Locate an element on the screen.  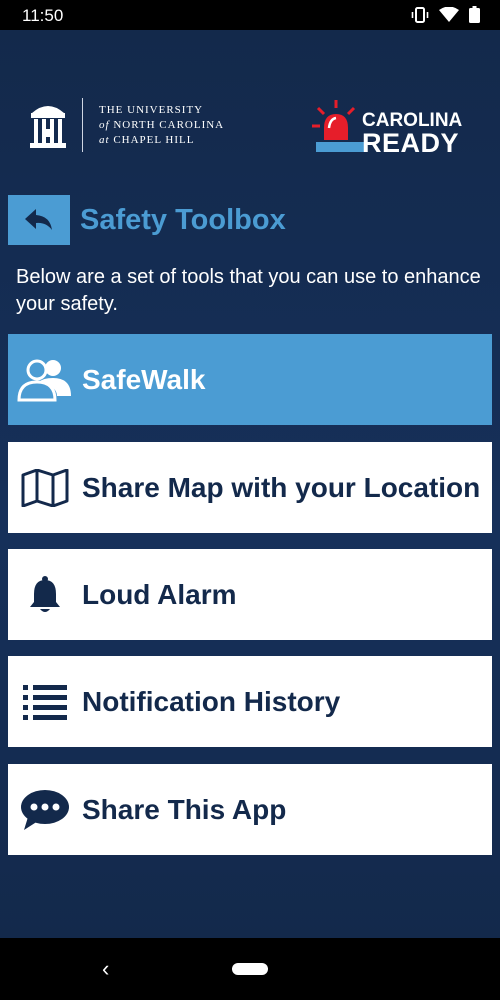
loud-alarm-button: Loud Alarm is located at coordinates (250, 594).